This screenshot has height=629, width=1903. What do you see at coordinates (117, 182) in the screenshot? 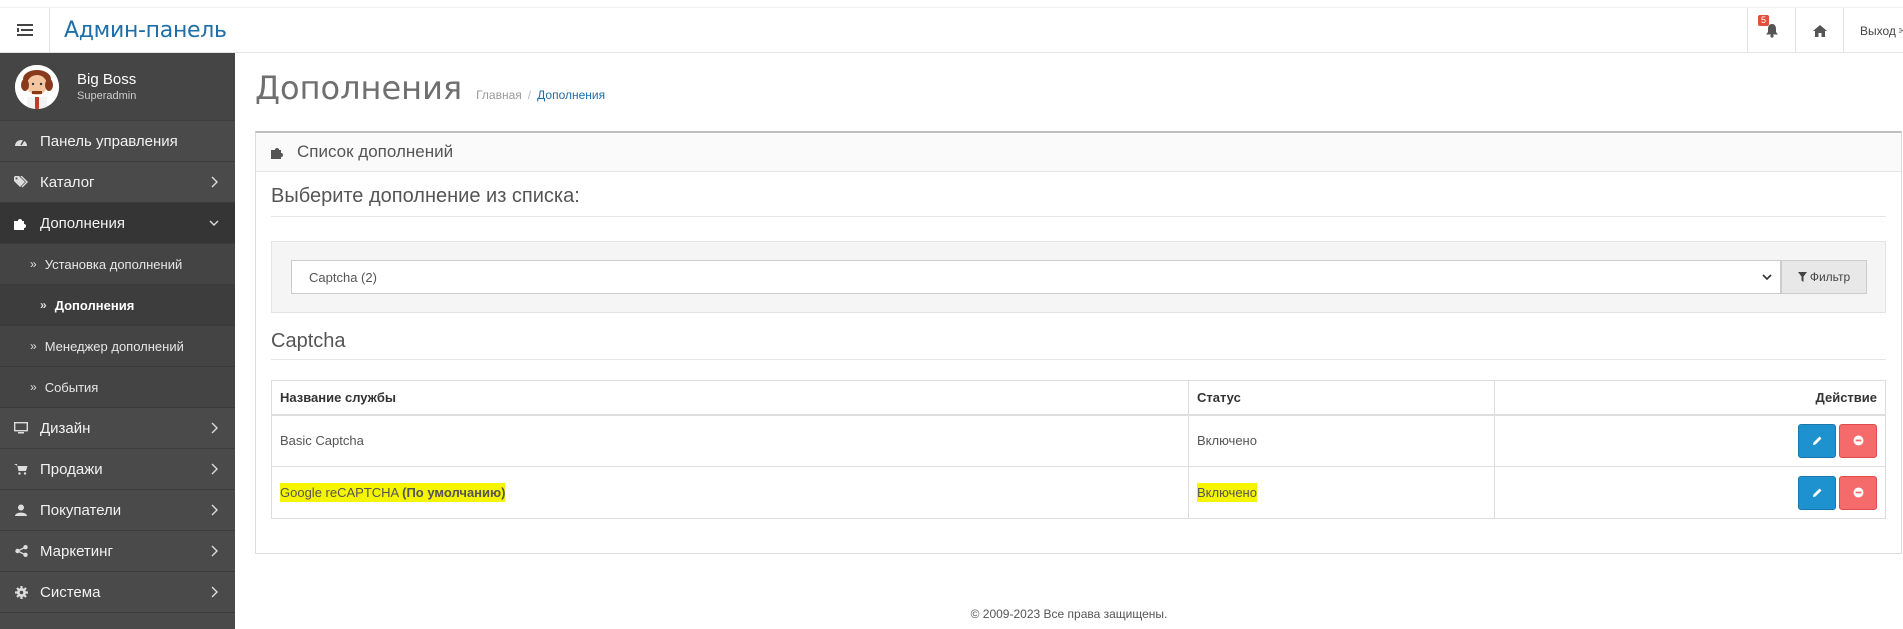
I see `sidebar-item-catalog: Каталог` at bounding box center [117, 182].